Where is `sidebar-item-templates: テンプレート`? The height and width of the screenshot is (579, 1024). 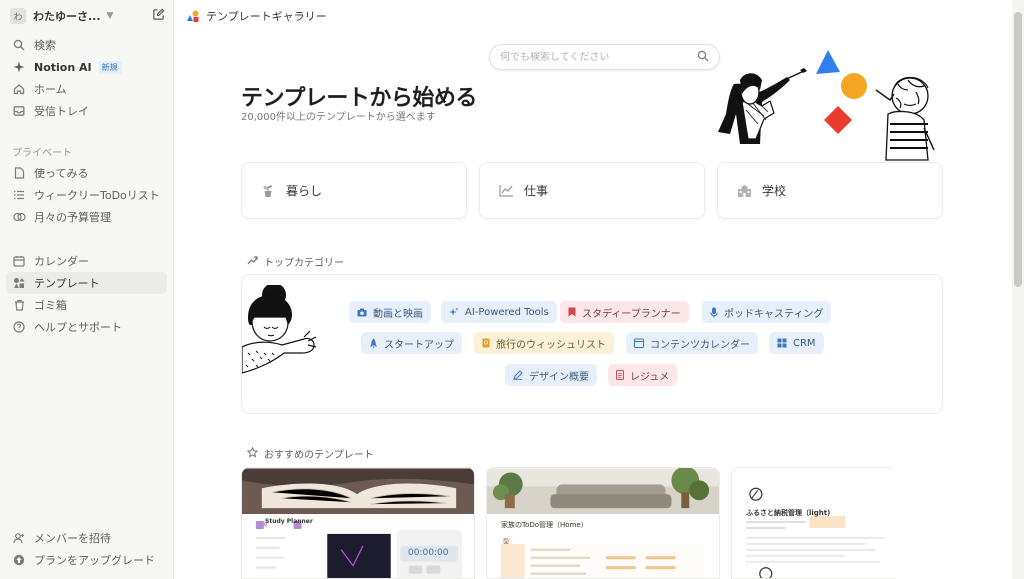
sidebar-item-templates: テンプレート is located at coordinates (86, 283).